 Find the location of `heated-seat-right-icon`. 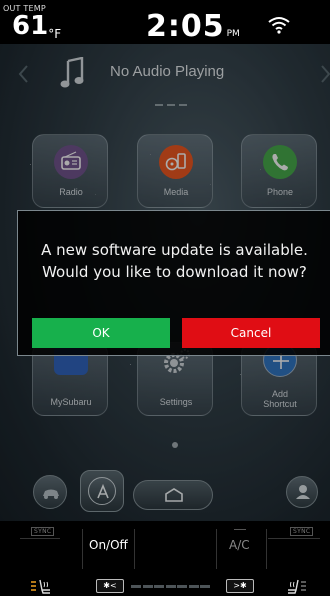

heated-seat-right-icon is located at coordinates (297, 586).